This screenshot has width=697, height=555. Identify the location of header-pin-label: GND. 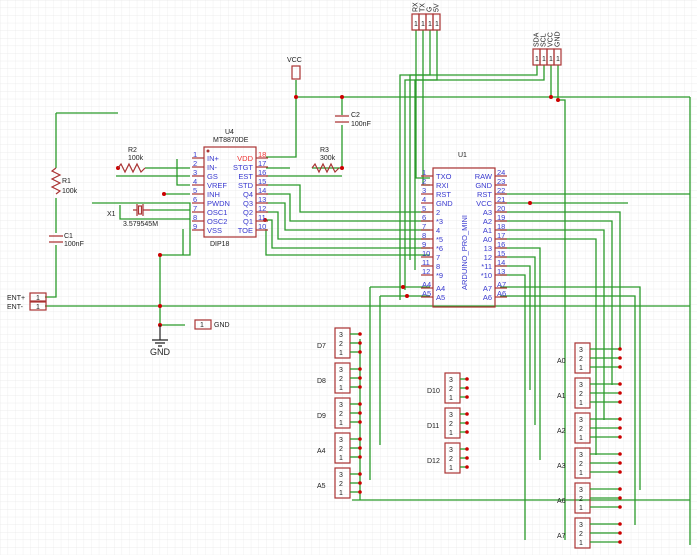
(558, 39).